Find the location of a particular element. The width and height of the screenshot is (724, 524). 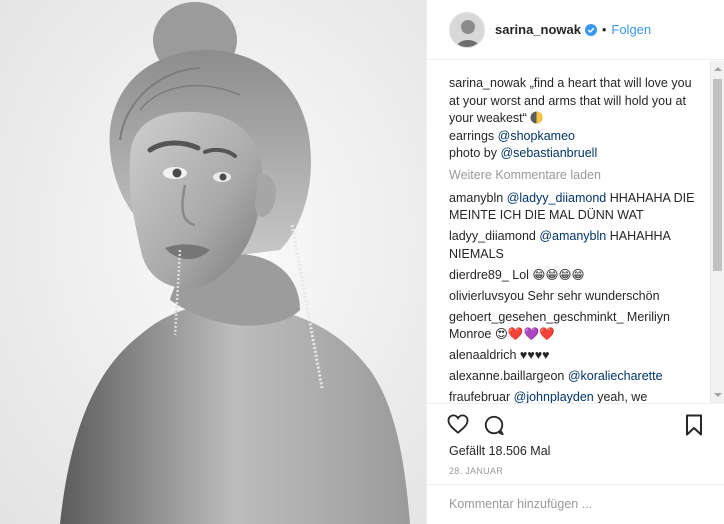

comment-username: olivierluvsyou is located at coordinates (486, 296).